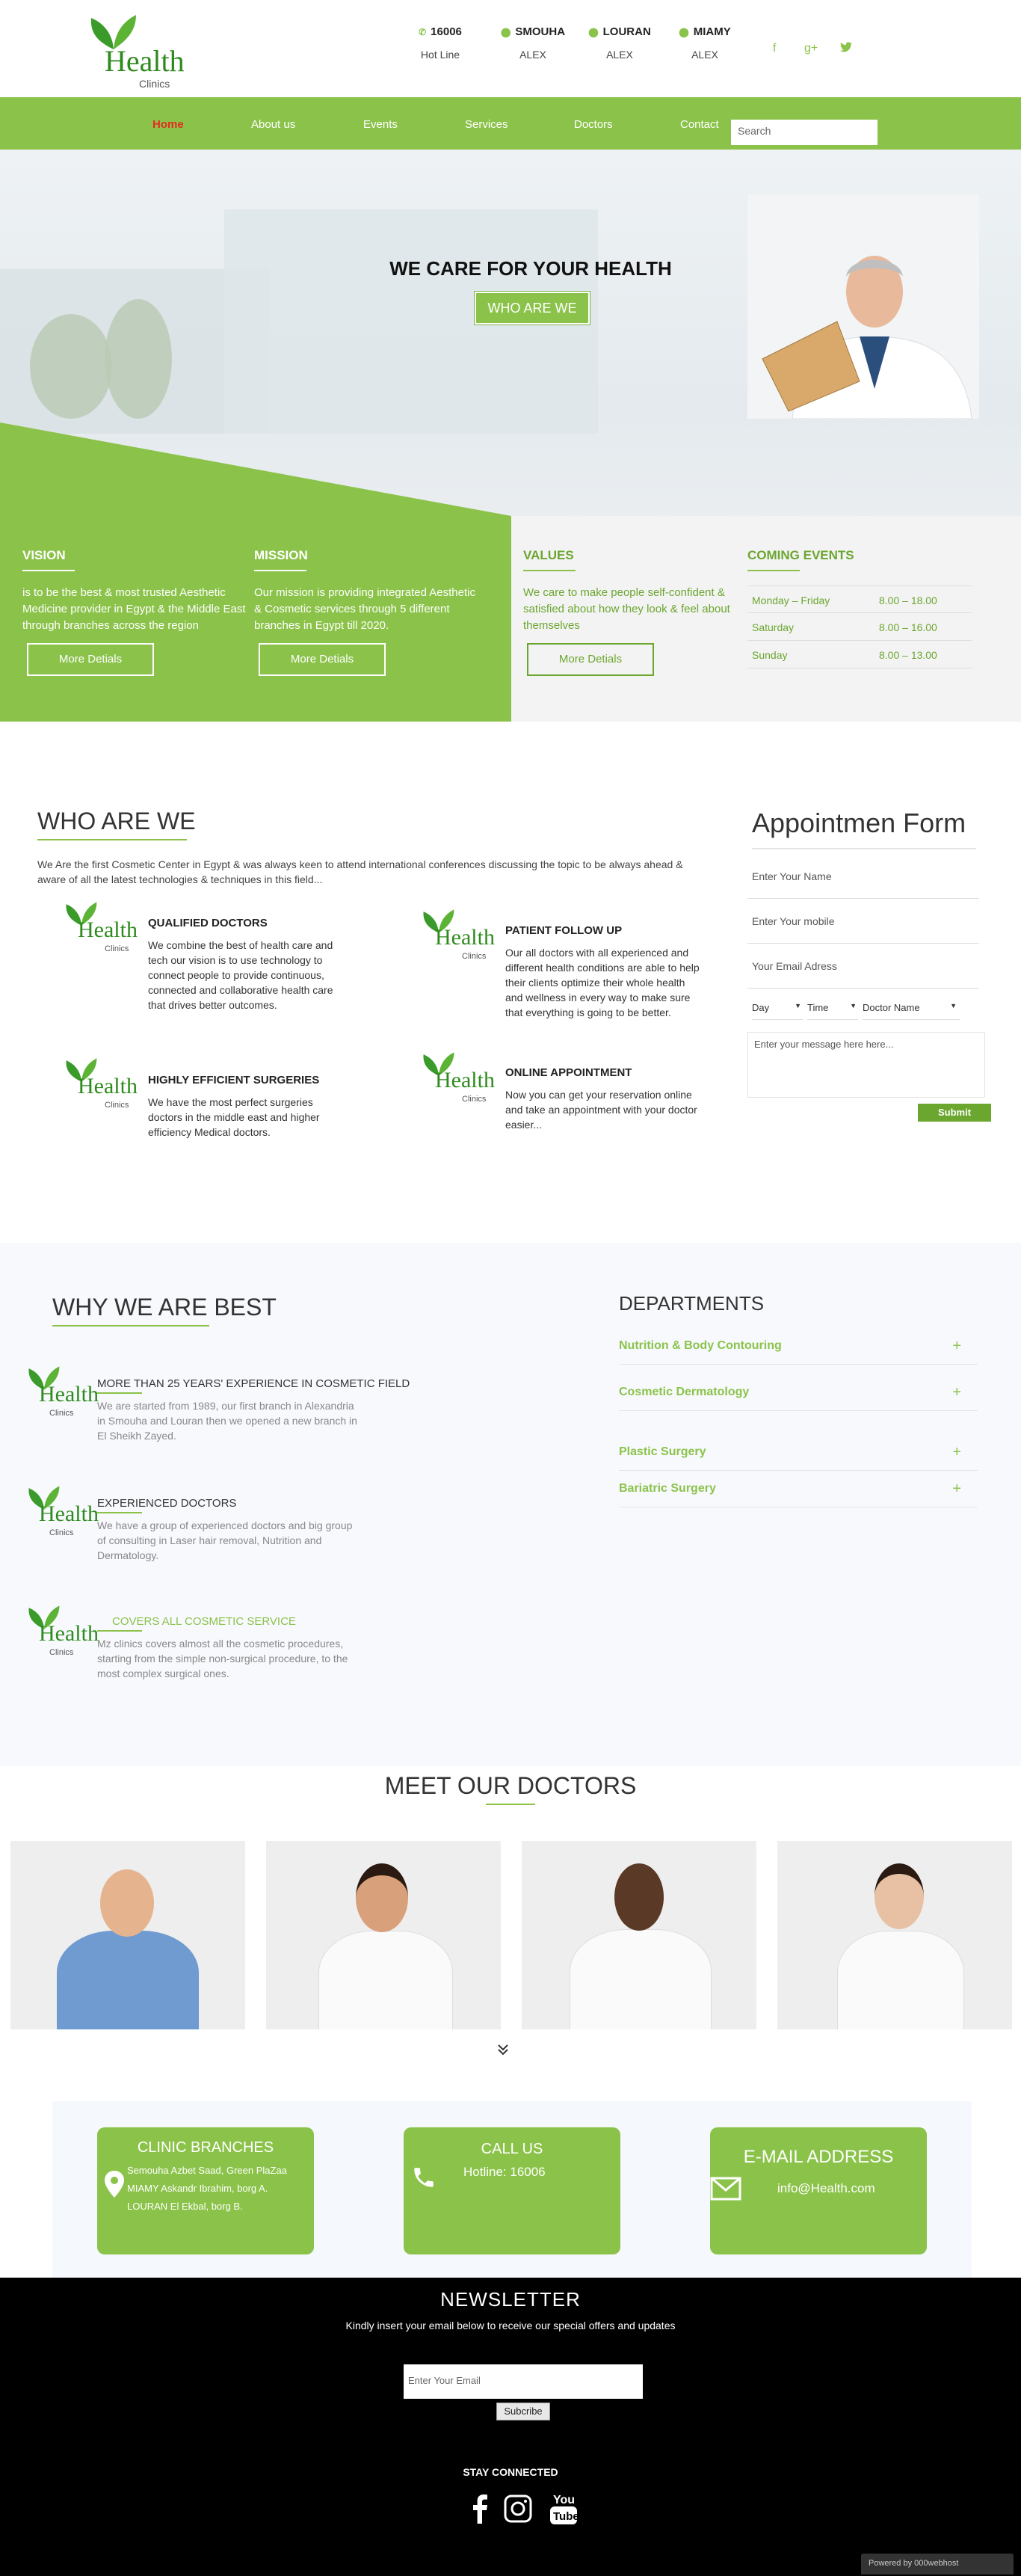  What do you see at coordinates (798, 1350) in the screenshot?
I see `department-item: Nutrition & Body Contouring +` at bounding box center [798, 1350].